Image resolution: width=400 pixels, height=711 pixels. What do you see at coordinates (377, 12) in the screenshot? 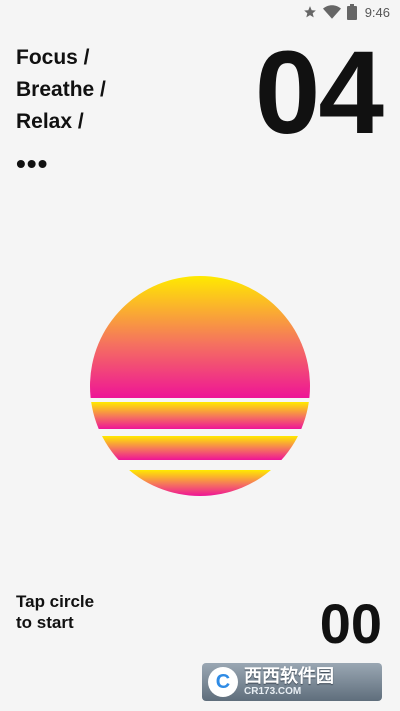
I see `status-time: 9:46` at bounding box center [377, 12].